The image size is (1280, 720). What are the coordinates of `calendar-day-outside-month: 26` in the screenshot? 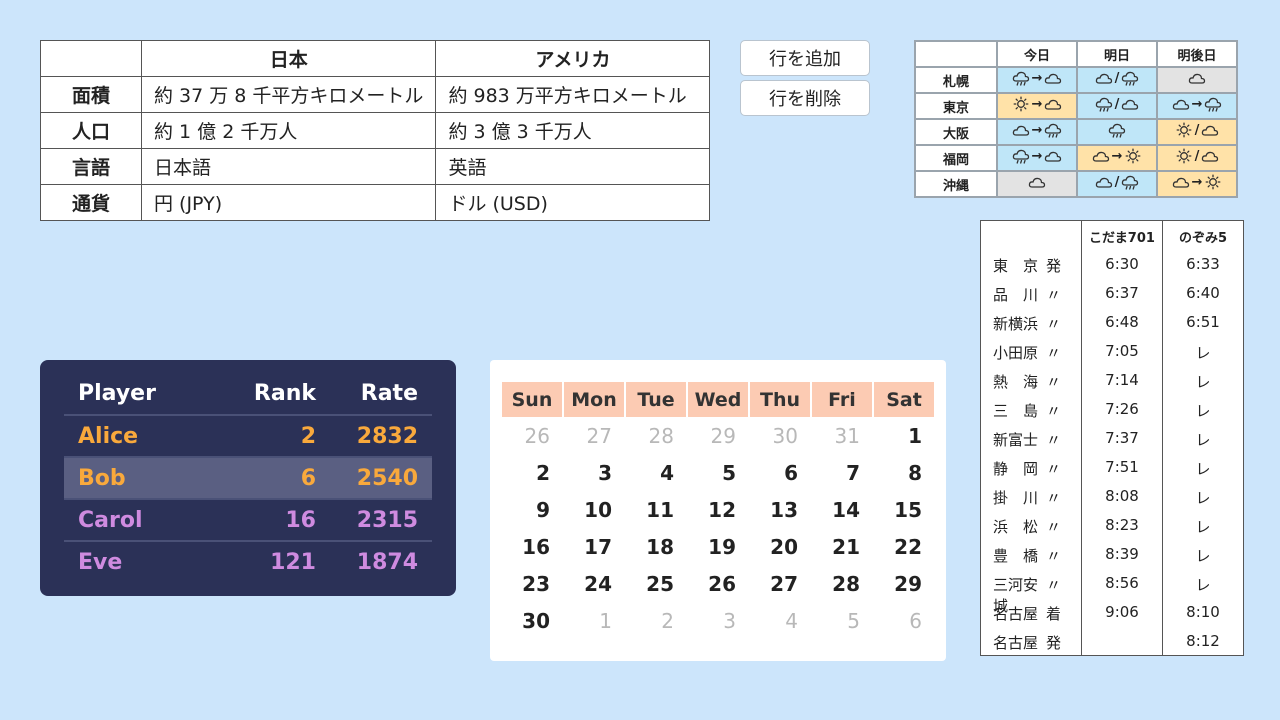 It's located at (525, 436).